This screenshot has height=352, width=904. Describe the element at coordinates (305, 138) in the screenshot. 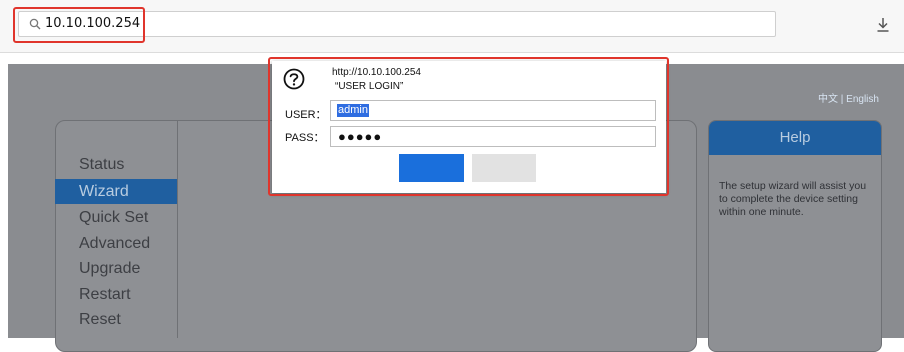

I see `pass-label: PASS：` at that location.